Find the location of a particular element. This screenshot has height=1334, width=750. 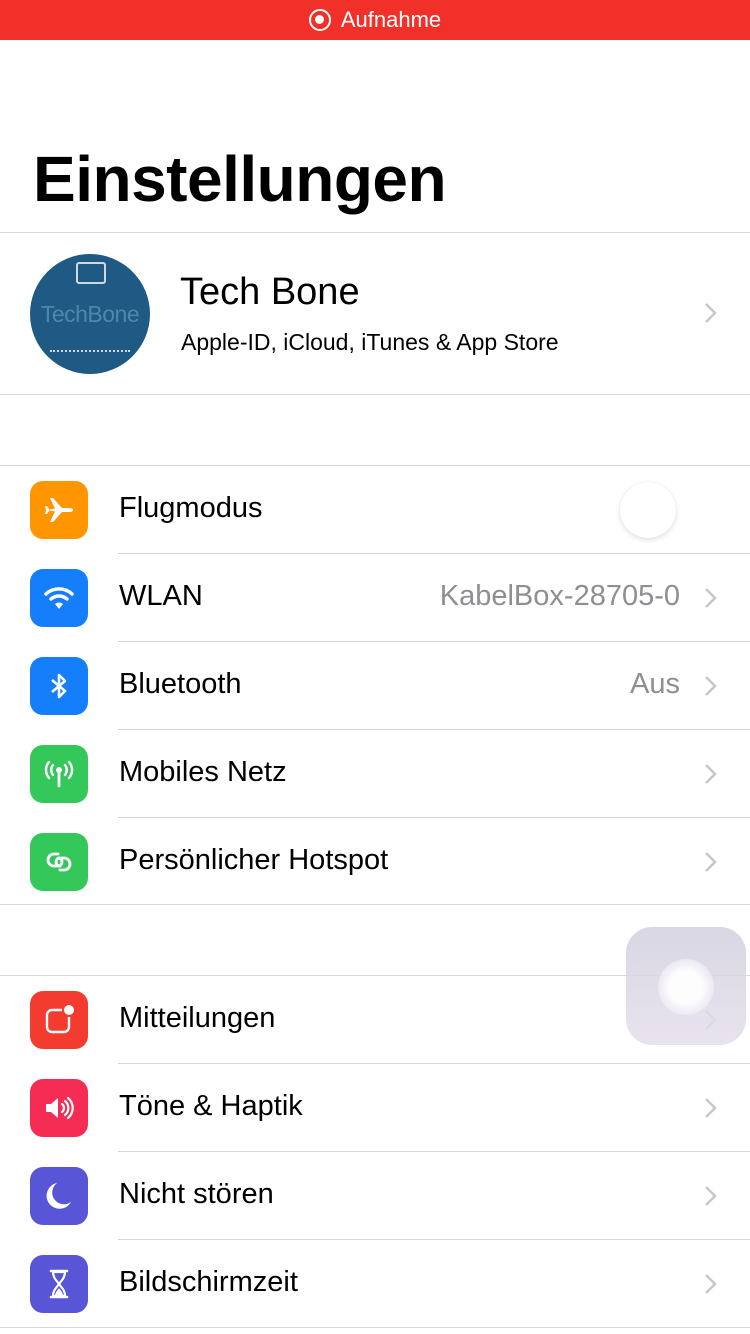

assistive-touch-button is located at coordinates (686, 986).